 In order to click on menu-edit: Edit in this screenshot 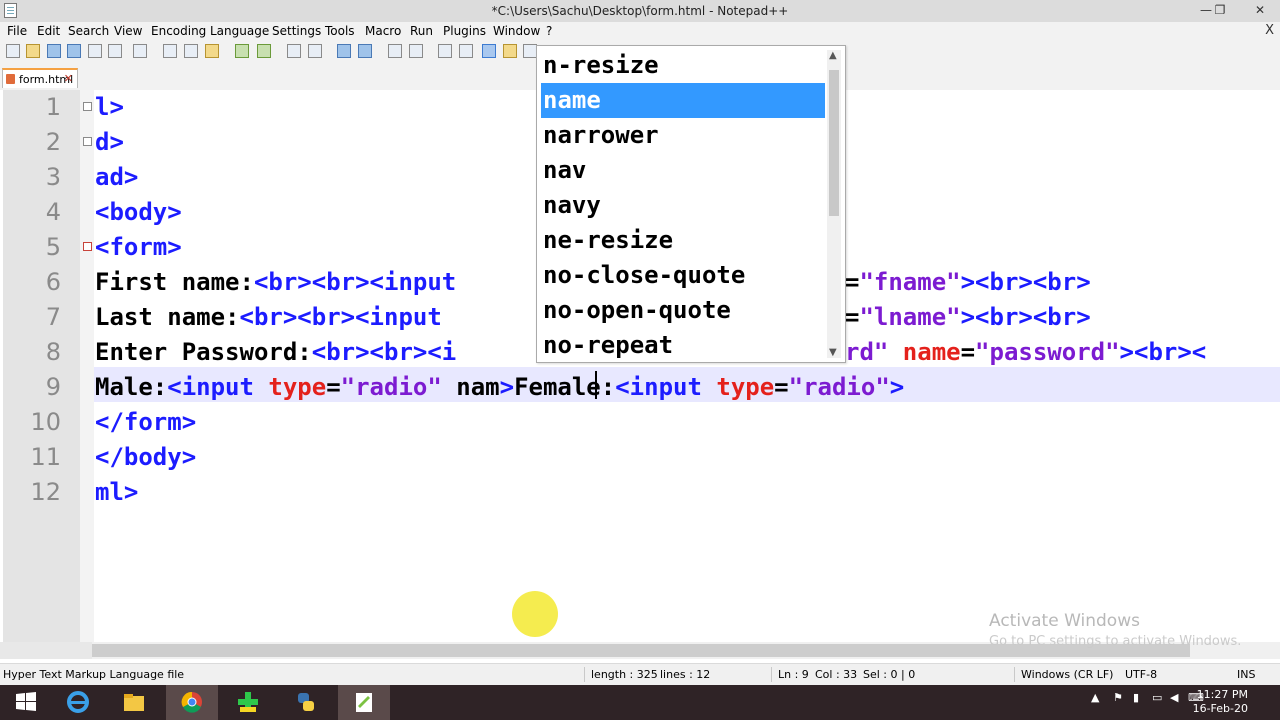, I will do `click(48, 31)`.